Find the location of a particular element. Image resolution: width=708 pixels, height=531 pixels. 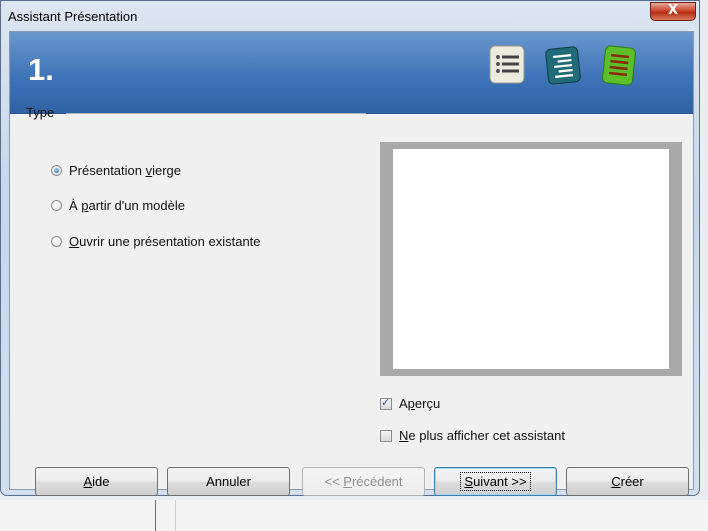

next-button: Suivant >> is located at coordinates (495, 481).